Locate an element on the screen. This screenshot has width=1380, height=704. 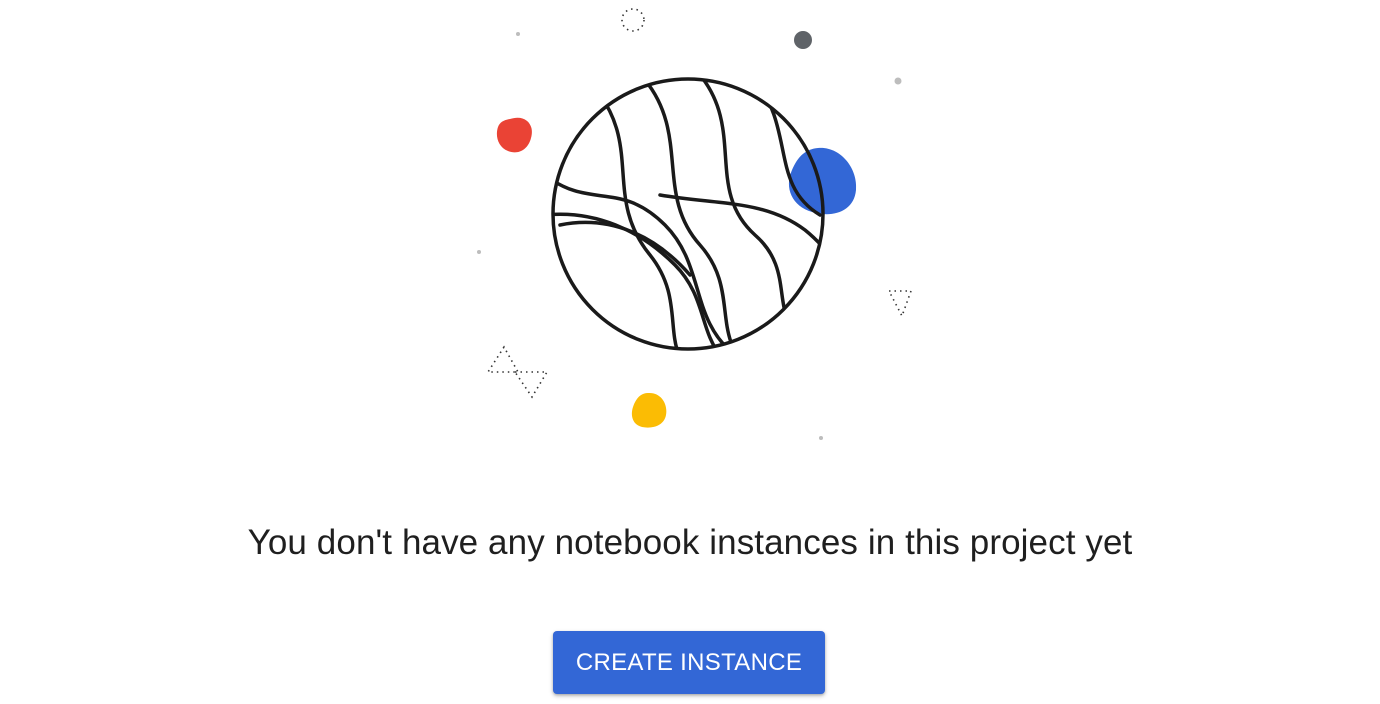
dotted-ring-icon is located at coordinates (633, 20).